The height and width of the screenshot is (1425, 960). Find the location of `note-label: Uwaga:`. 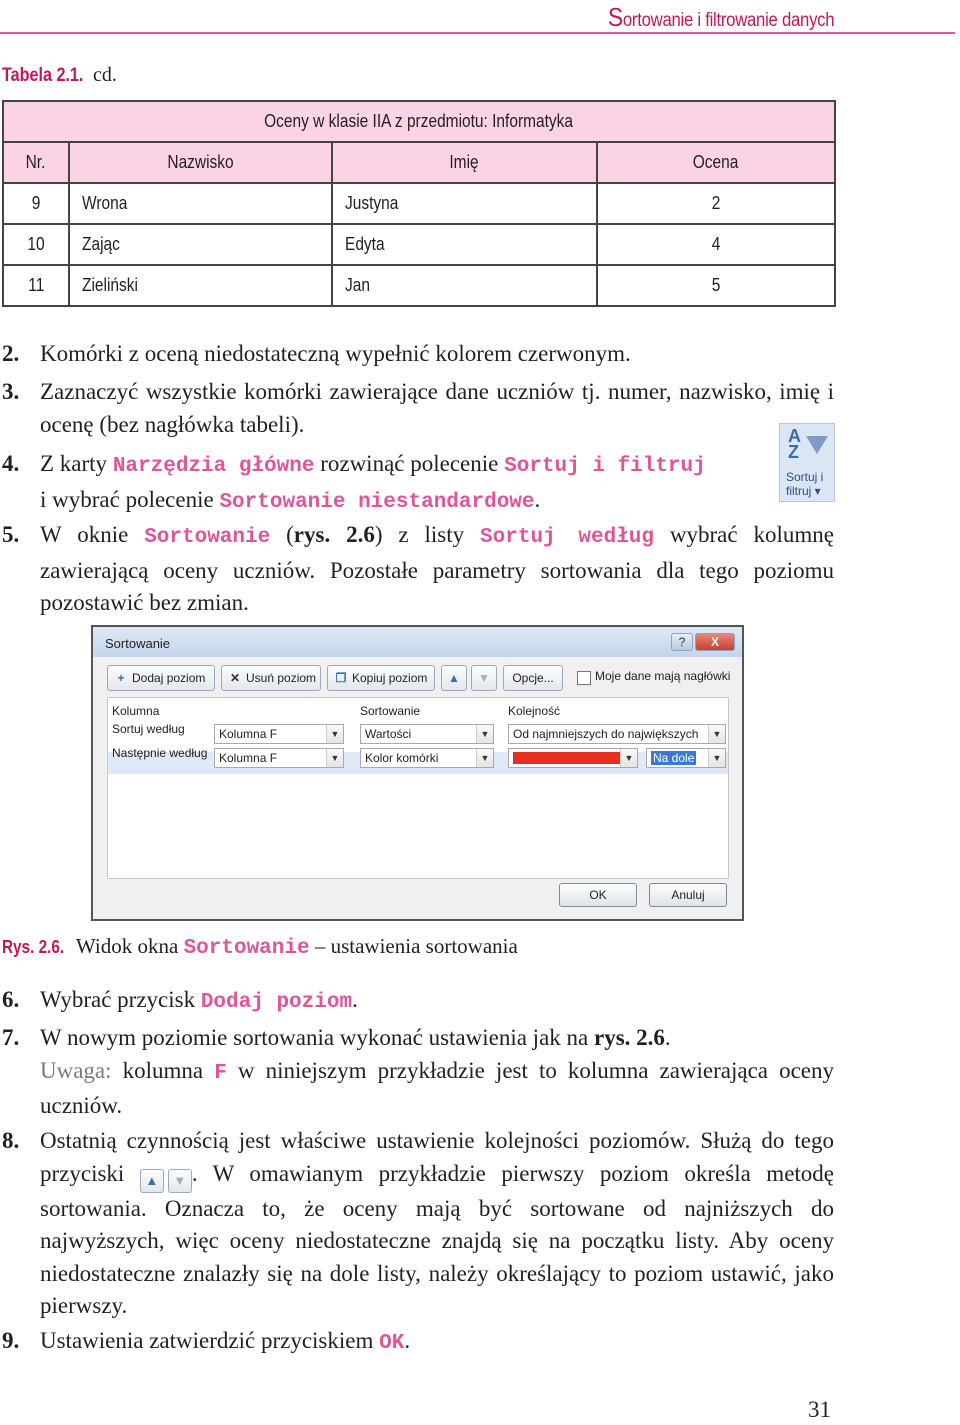

note-label: Uwaga: is located at coordinates (76, 1070).